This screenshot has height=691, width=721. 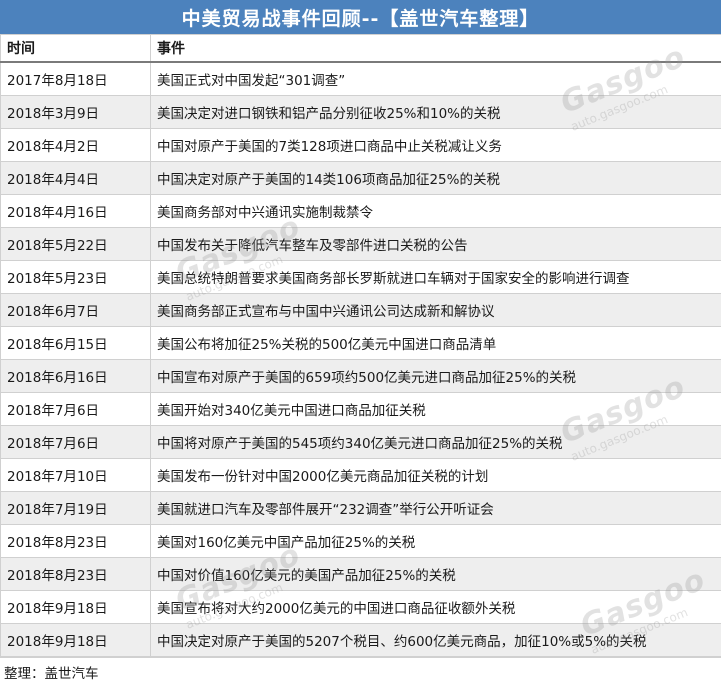 I want to click on table-row: 2018年4月4日 中国决定对原产于美国的14类106项商品加征25%的关税, so click(x=360, y=178).